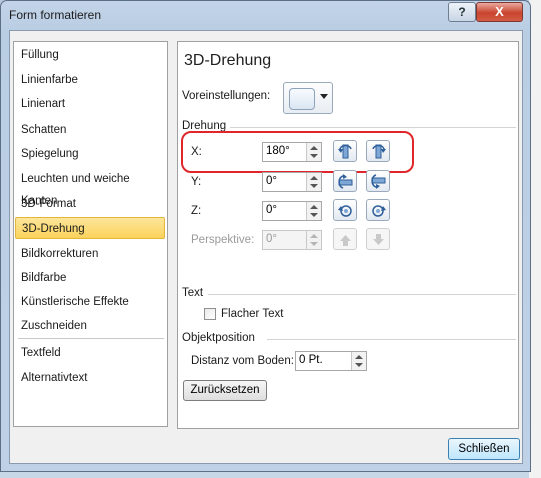  What do you see at coordinates (265, 15) in the screenshot?
I see `title-bar: Form formatieren ? X` at bounding box center [265, 15].